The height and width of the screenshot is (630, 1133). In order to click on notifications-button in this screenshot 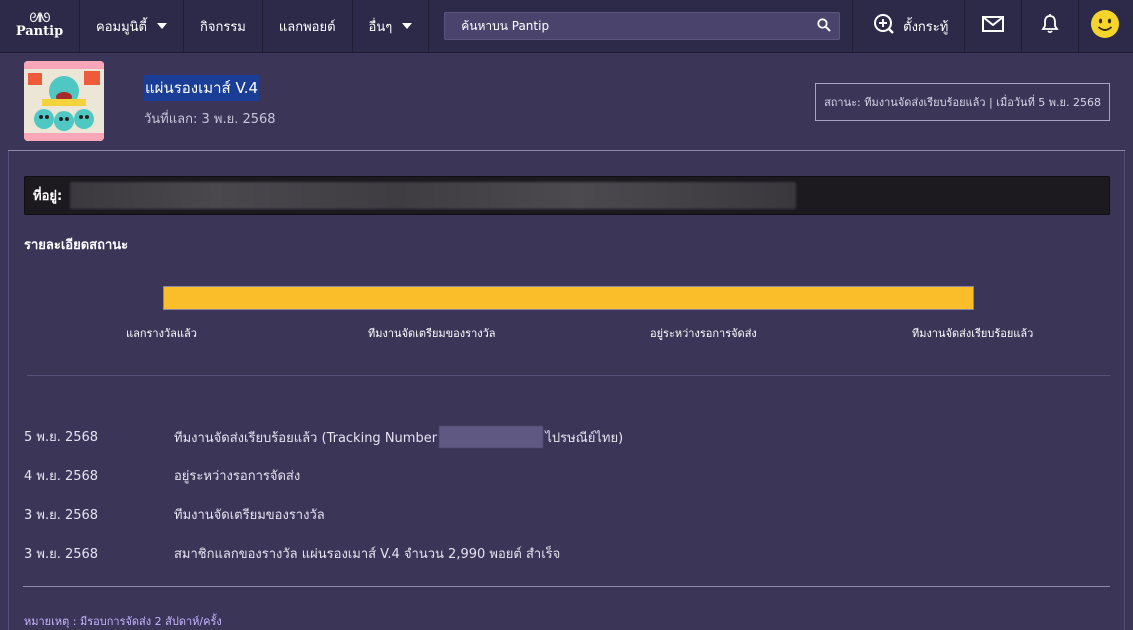, I will do `click(1051, 26)`.